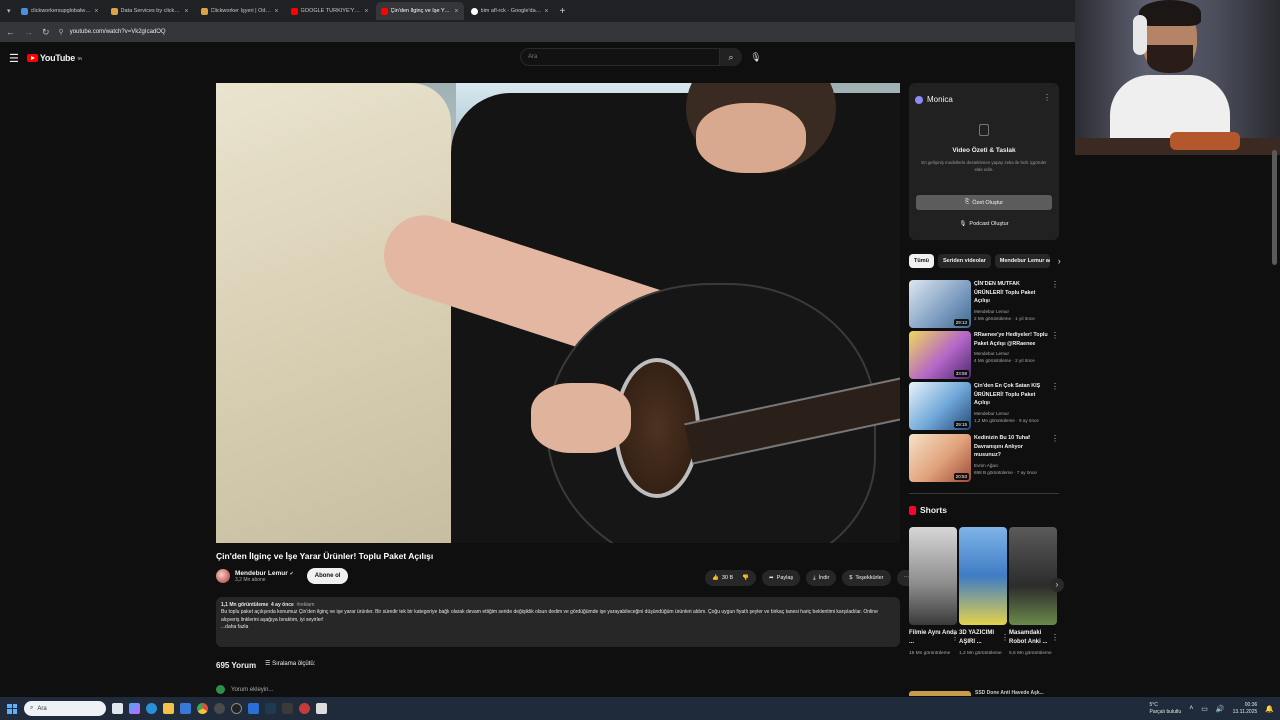 The image size is (1280, 720). I want to click on video-thumbnail, so click(940, 693).